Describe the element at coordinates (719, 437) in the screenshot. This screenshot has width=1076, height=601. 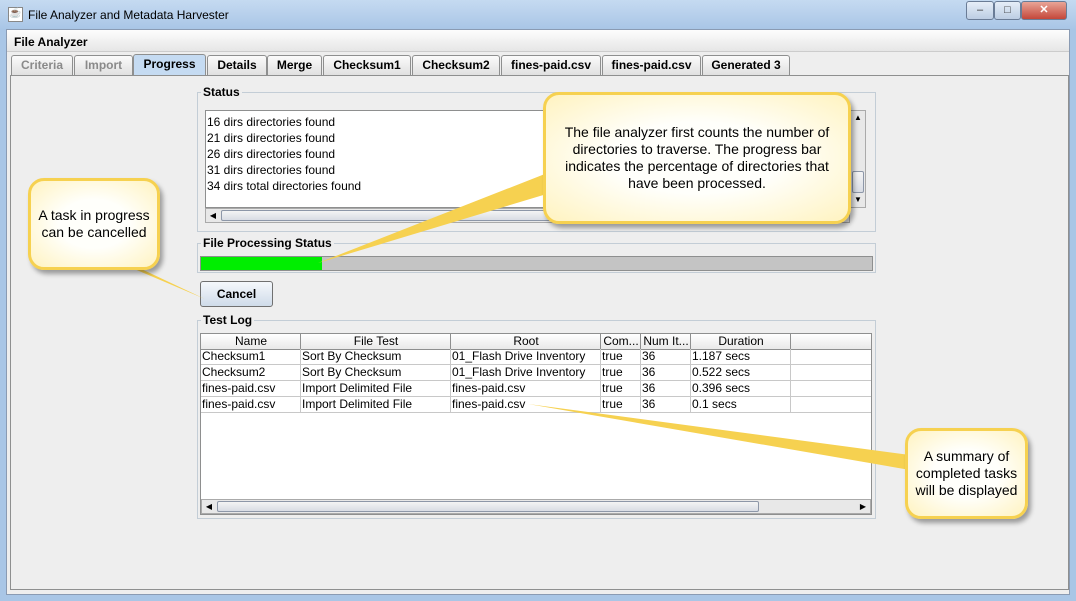
I see `summary-callout-pointer` at that location.